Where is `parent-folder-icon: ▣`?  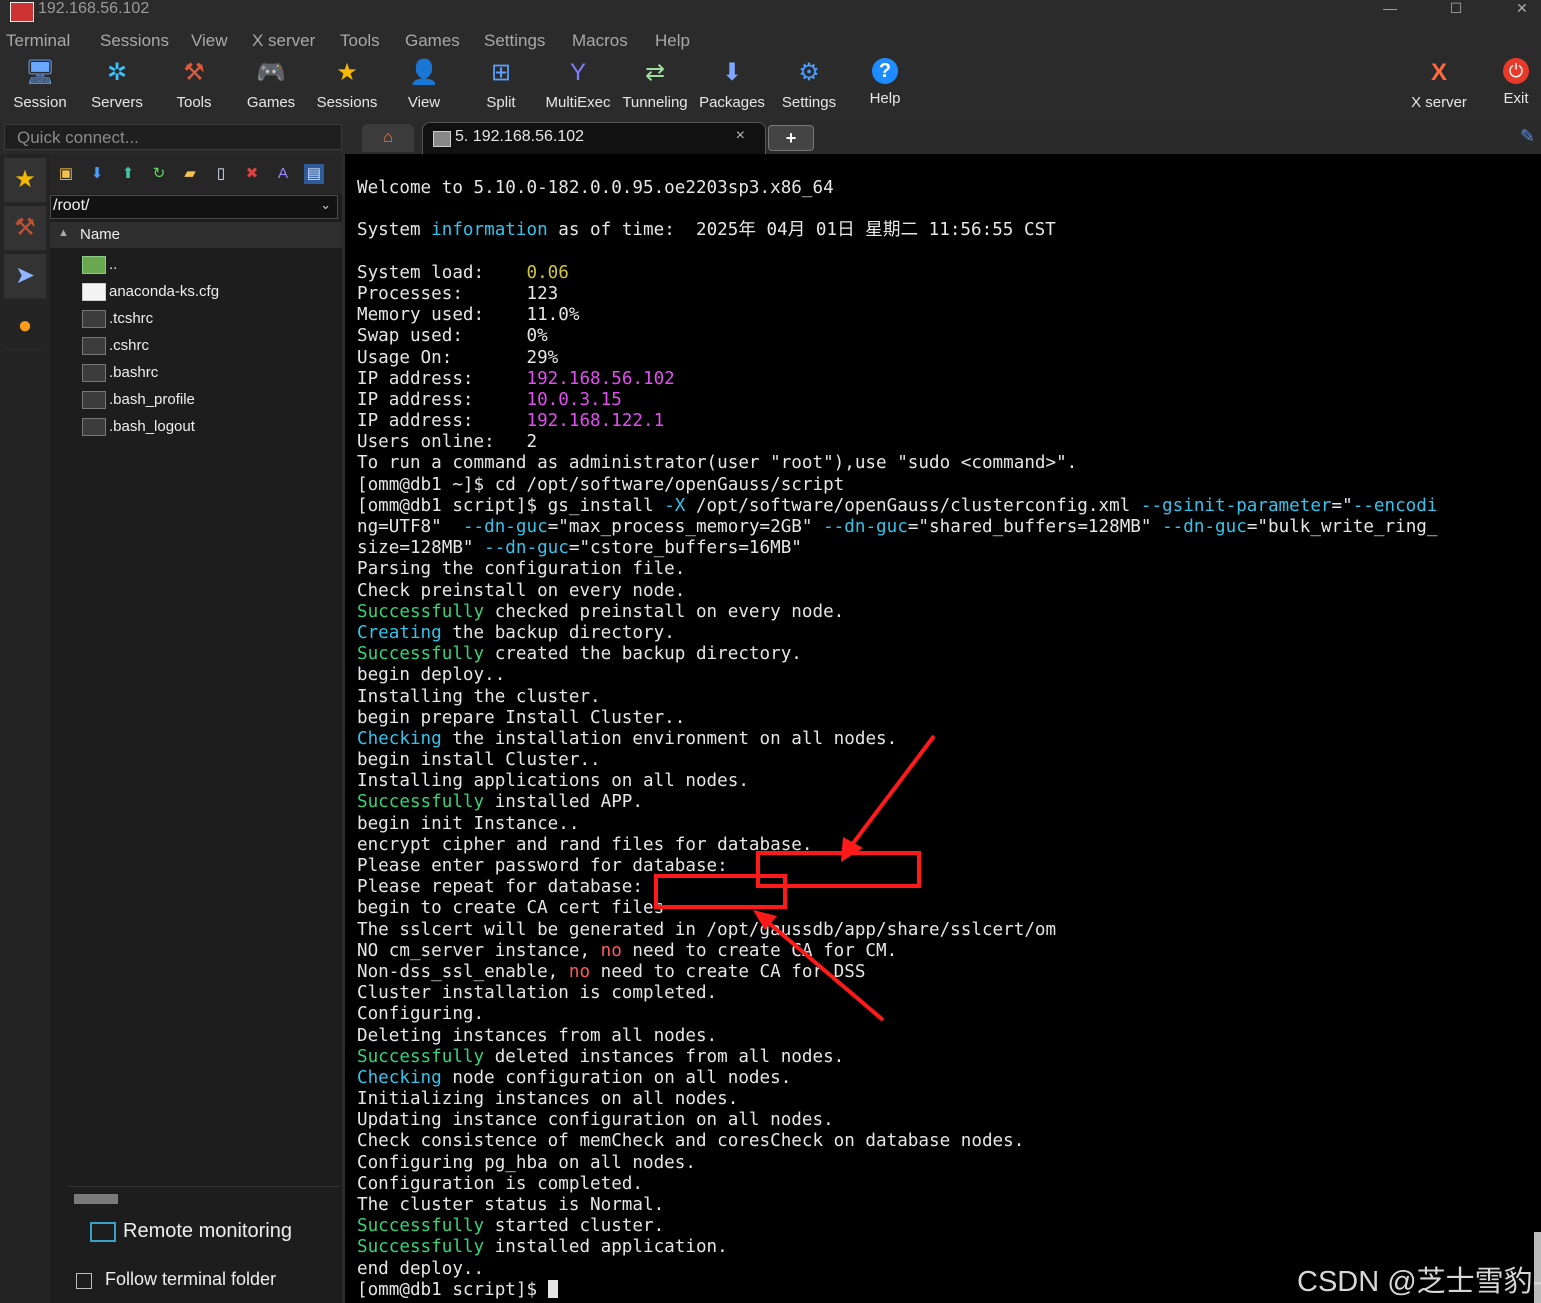
parent-folder-icon: ▣ is located at coordinates (66, 174).